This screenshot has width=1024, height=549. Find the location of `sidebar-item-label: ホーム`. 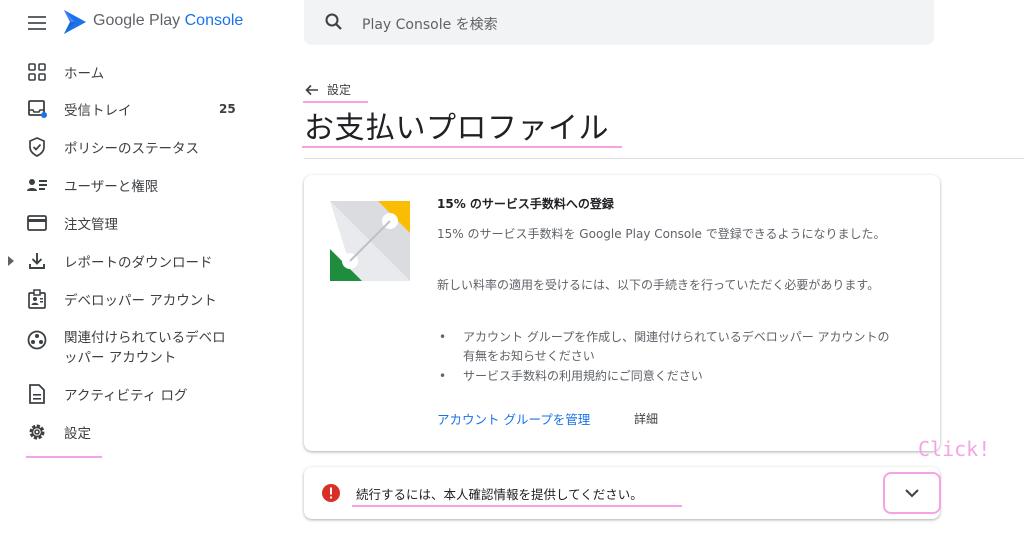

sidebar-item-label: ホーム is located at coordinates (84, 74).